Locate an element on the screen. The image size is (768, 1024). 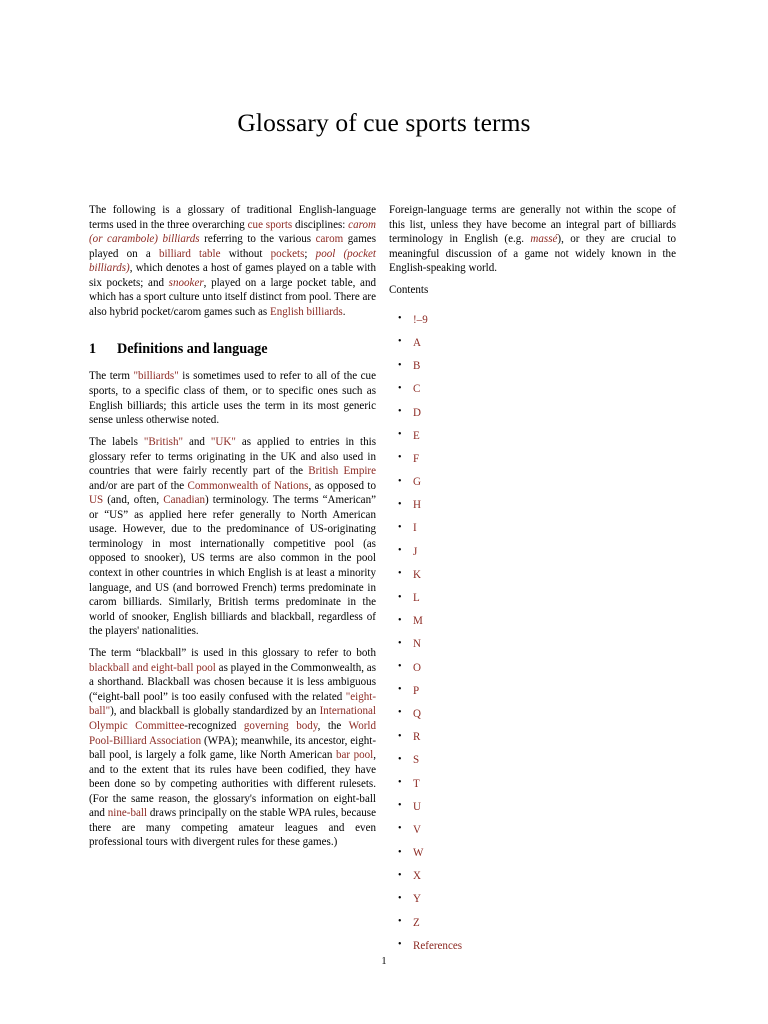
toc-link: T is located at coordinates (416, 784).